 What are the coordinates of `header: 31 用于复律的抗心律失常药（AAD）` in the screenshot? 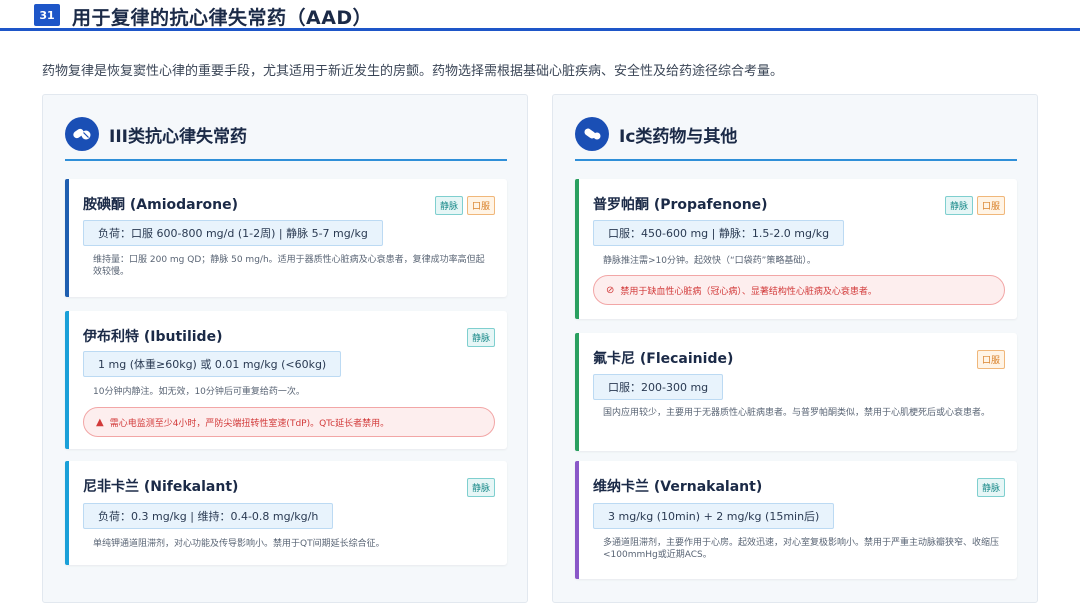 It's located at (540, 15).